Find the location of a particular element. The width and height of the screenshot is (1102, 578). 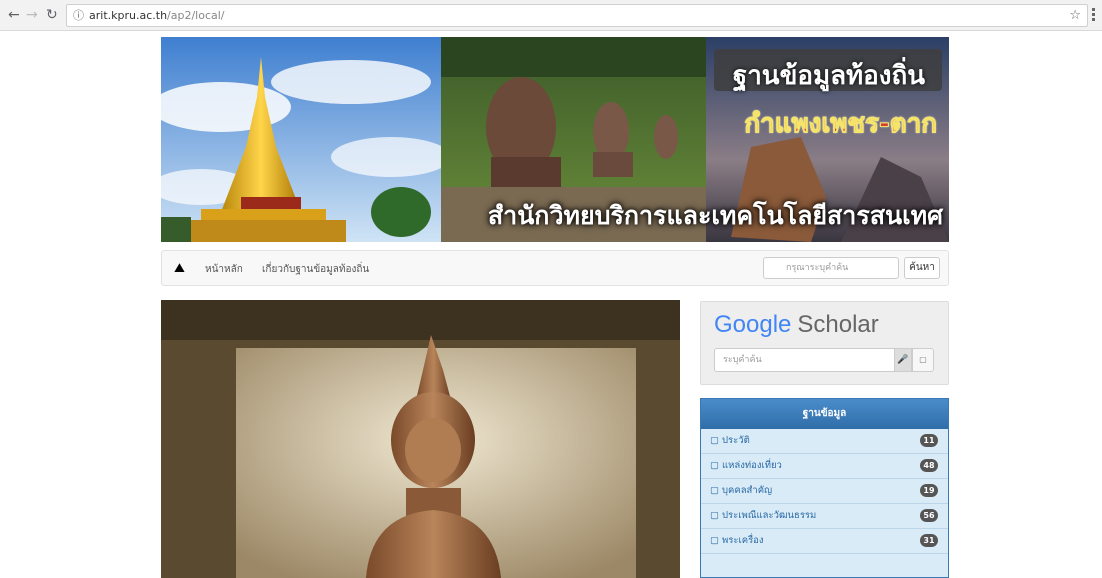

count-badge: 48 is located at coordinates (929, 465).